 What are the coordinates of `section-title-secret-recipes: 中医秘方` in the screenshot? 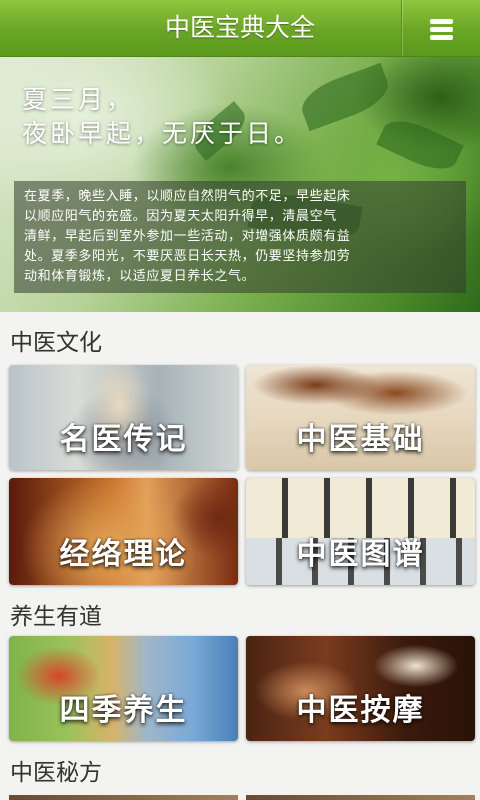 It's located at (56, 773).